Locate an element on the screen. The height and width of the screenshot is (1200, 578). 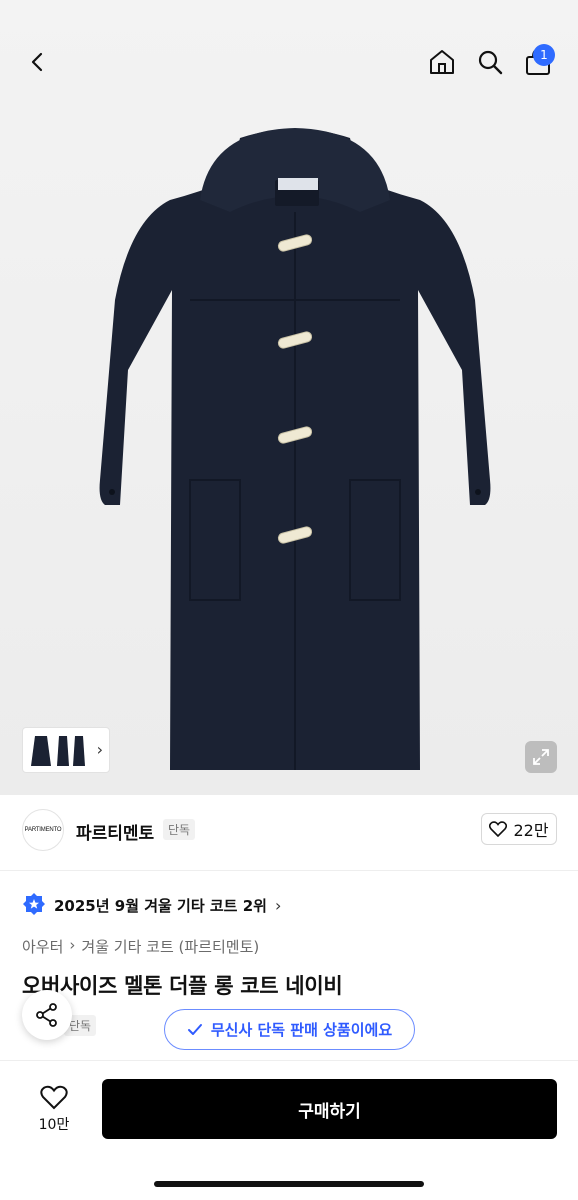
expand-icon is located at coordinates (541, 757).